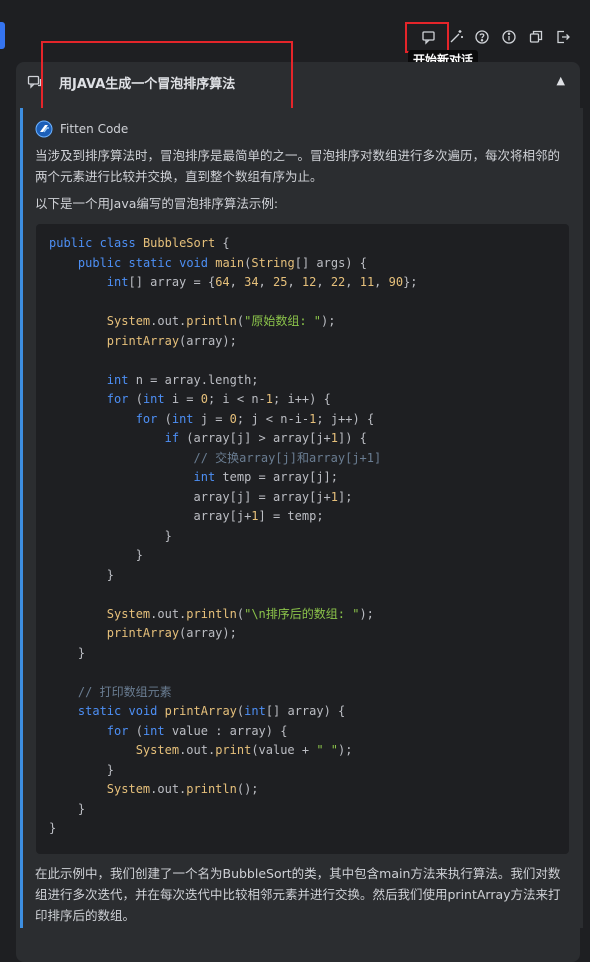 This screenshot has height=962, width=590. I want to click on collapse-arrow-icon: ▲, so click(561, 80).